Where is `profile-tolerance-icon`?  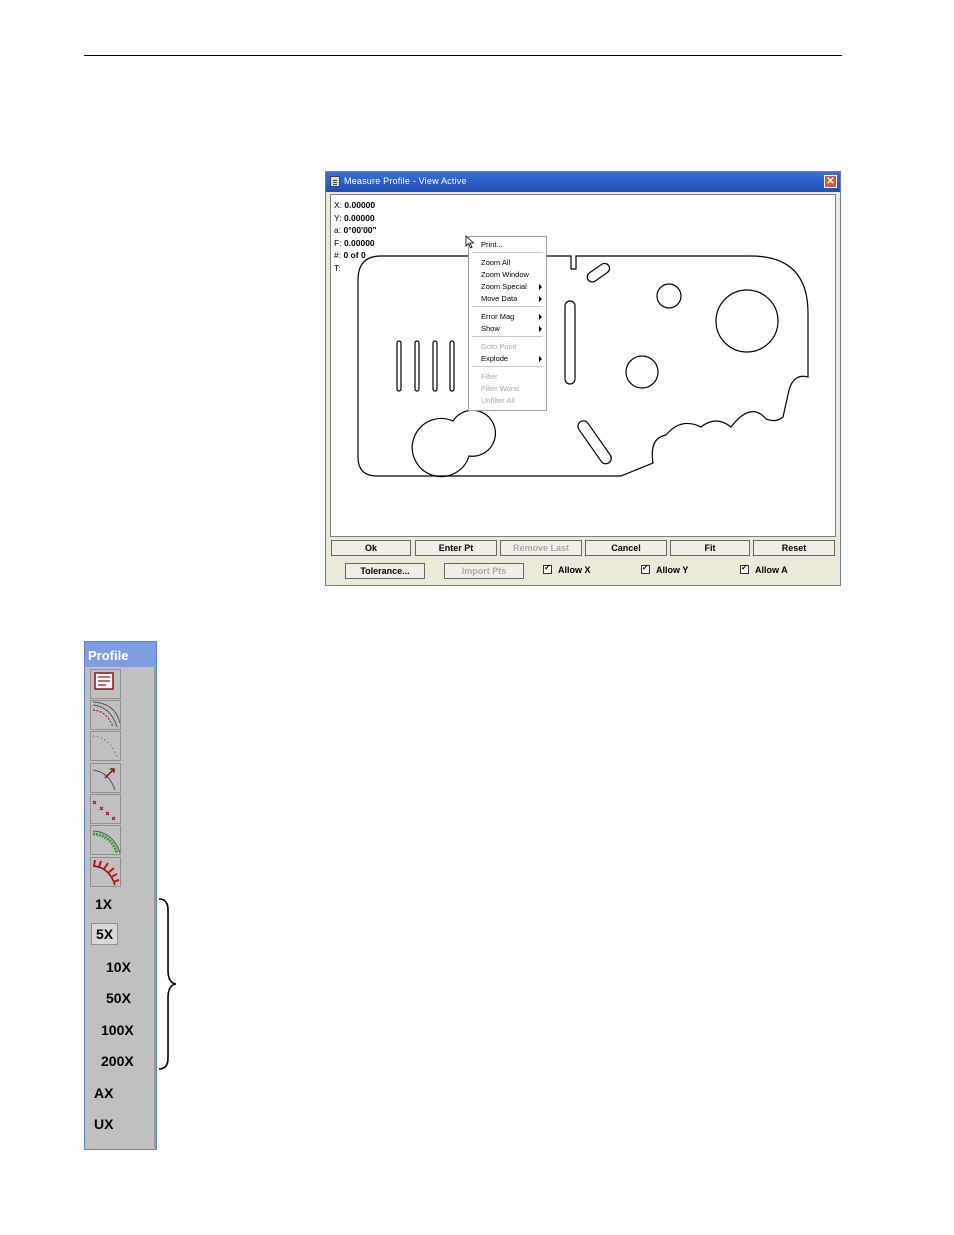
profile-tolerance-icon is located at coordinates (106, 714).